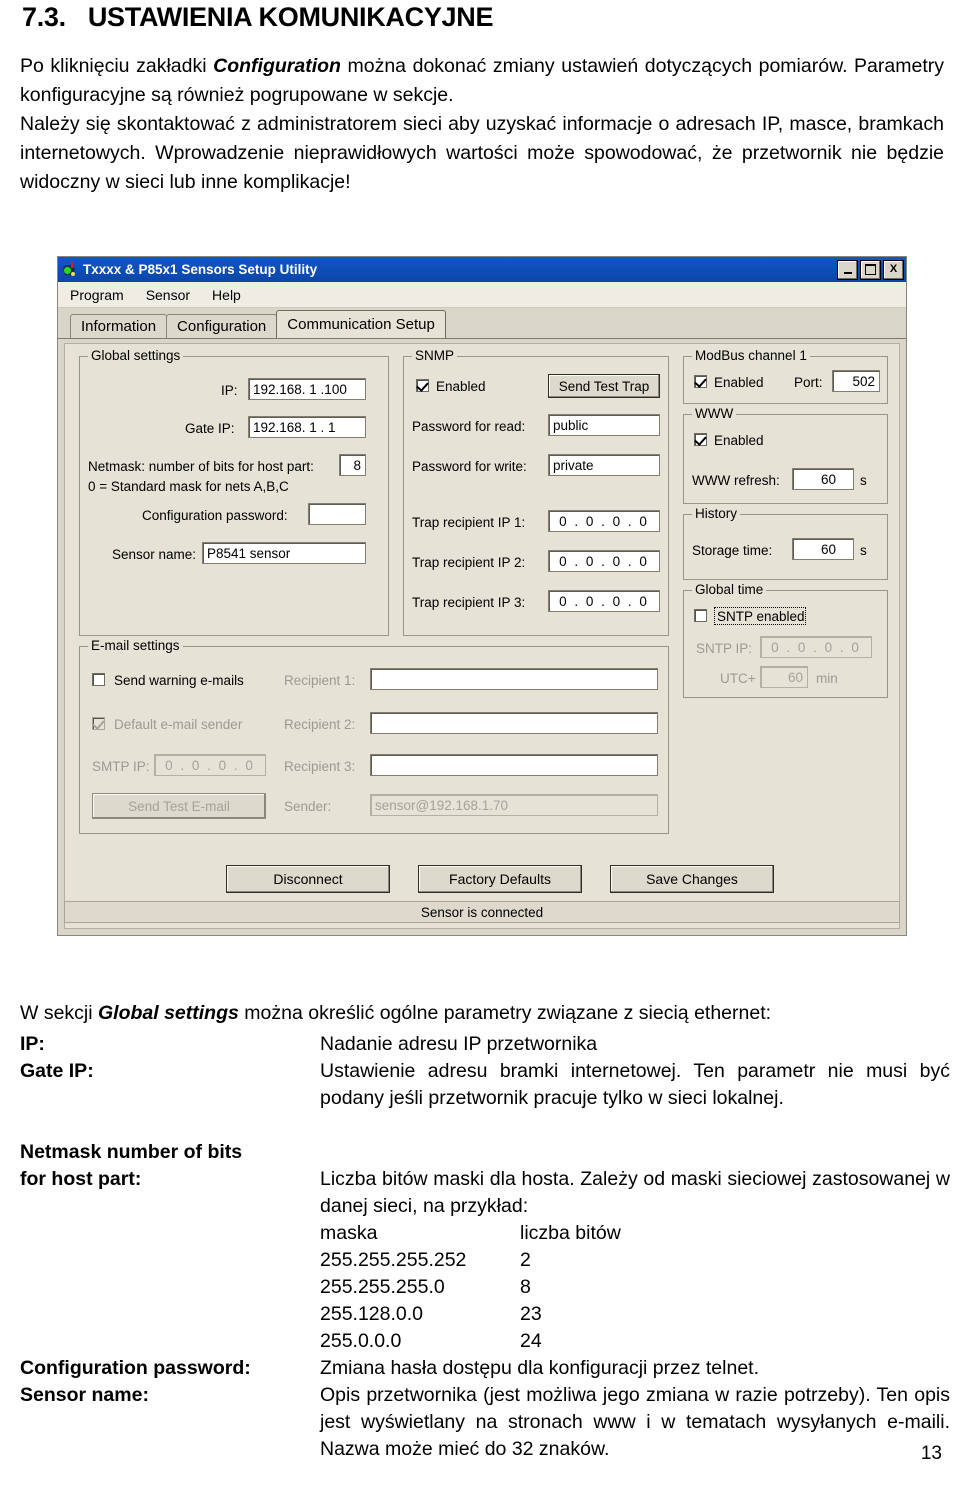 This screenshot has width=960, height=1485. What do you see at coordinates (724, 648) in the screenshot?
I see `sntp-ip-label: SNTP IP:` at bounding box center [724, 648].